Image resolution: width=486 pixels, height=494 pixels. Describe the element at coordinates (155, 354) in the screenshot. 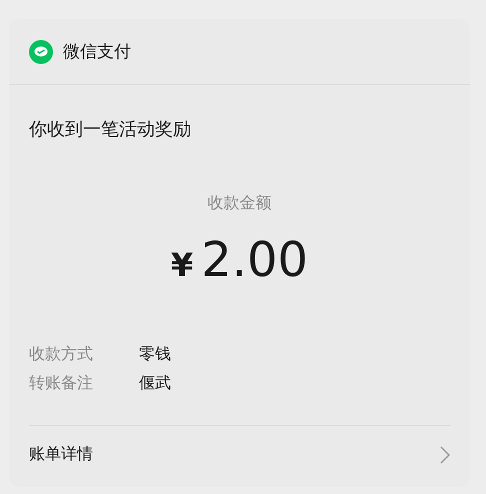

I see `detail-value: 零钱` at that location.